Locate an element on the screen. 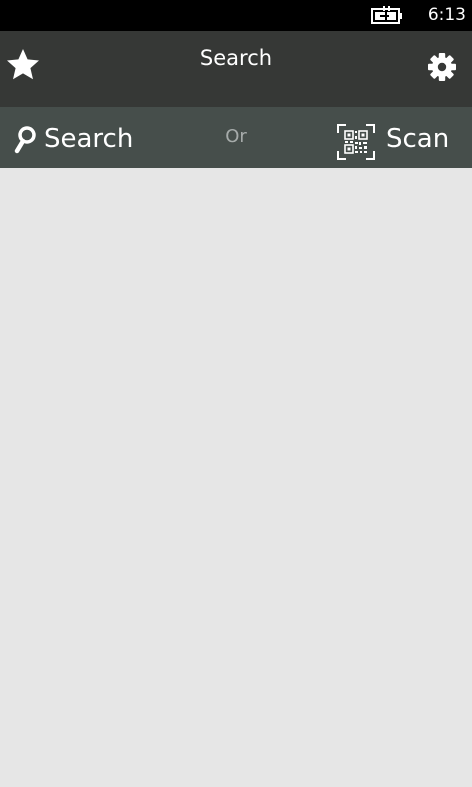 The width and height of the screenshot is (472, 787). status-time: 6:13 is located at coordinates (446, 15).